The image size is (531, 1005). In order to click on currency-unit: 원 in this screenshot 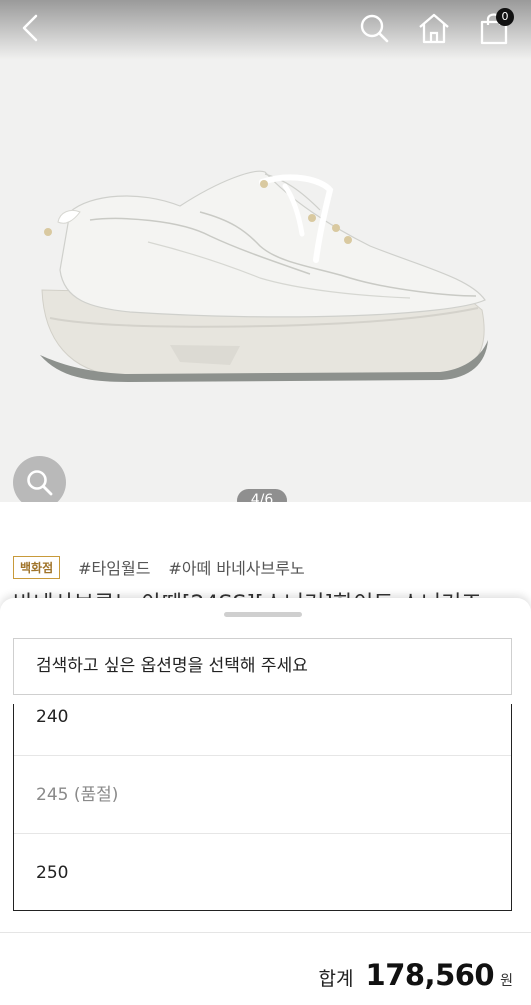, I will do `click(506, 981)`.